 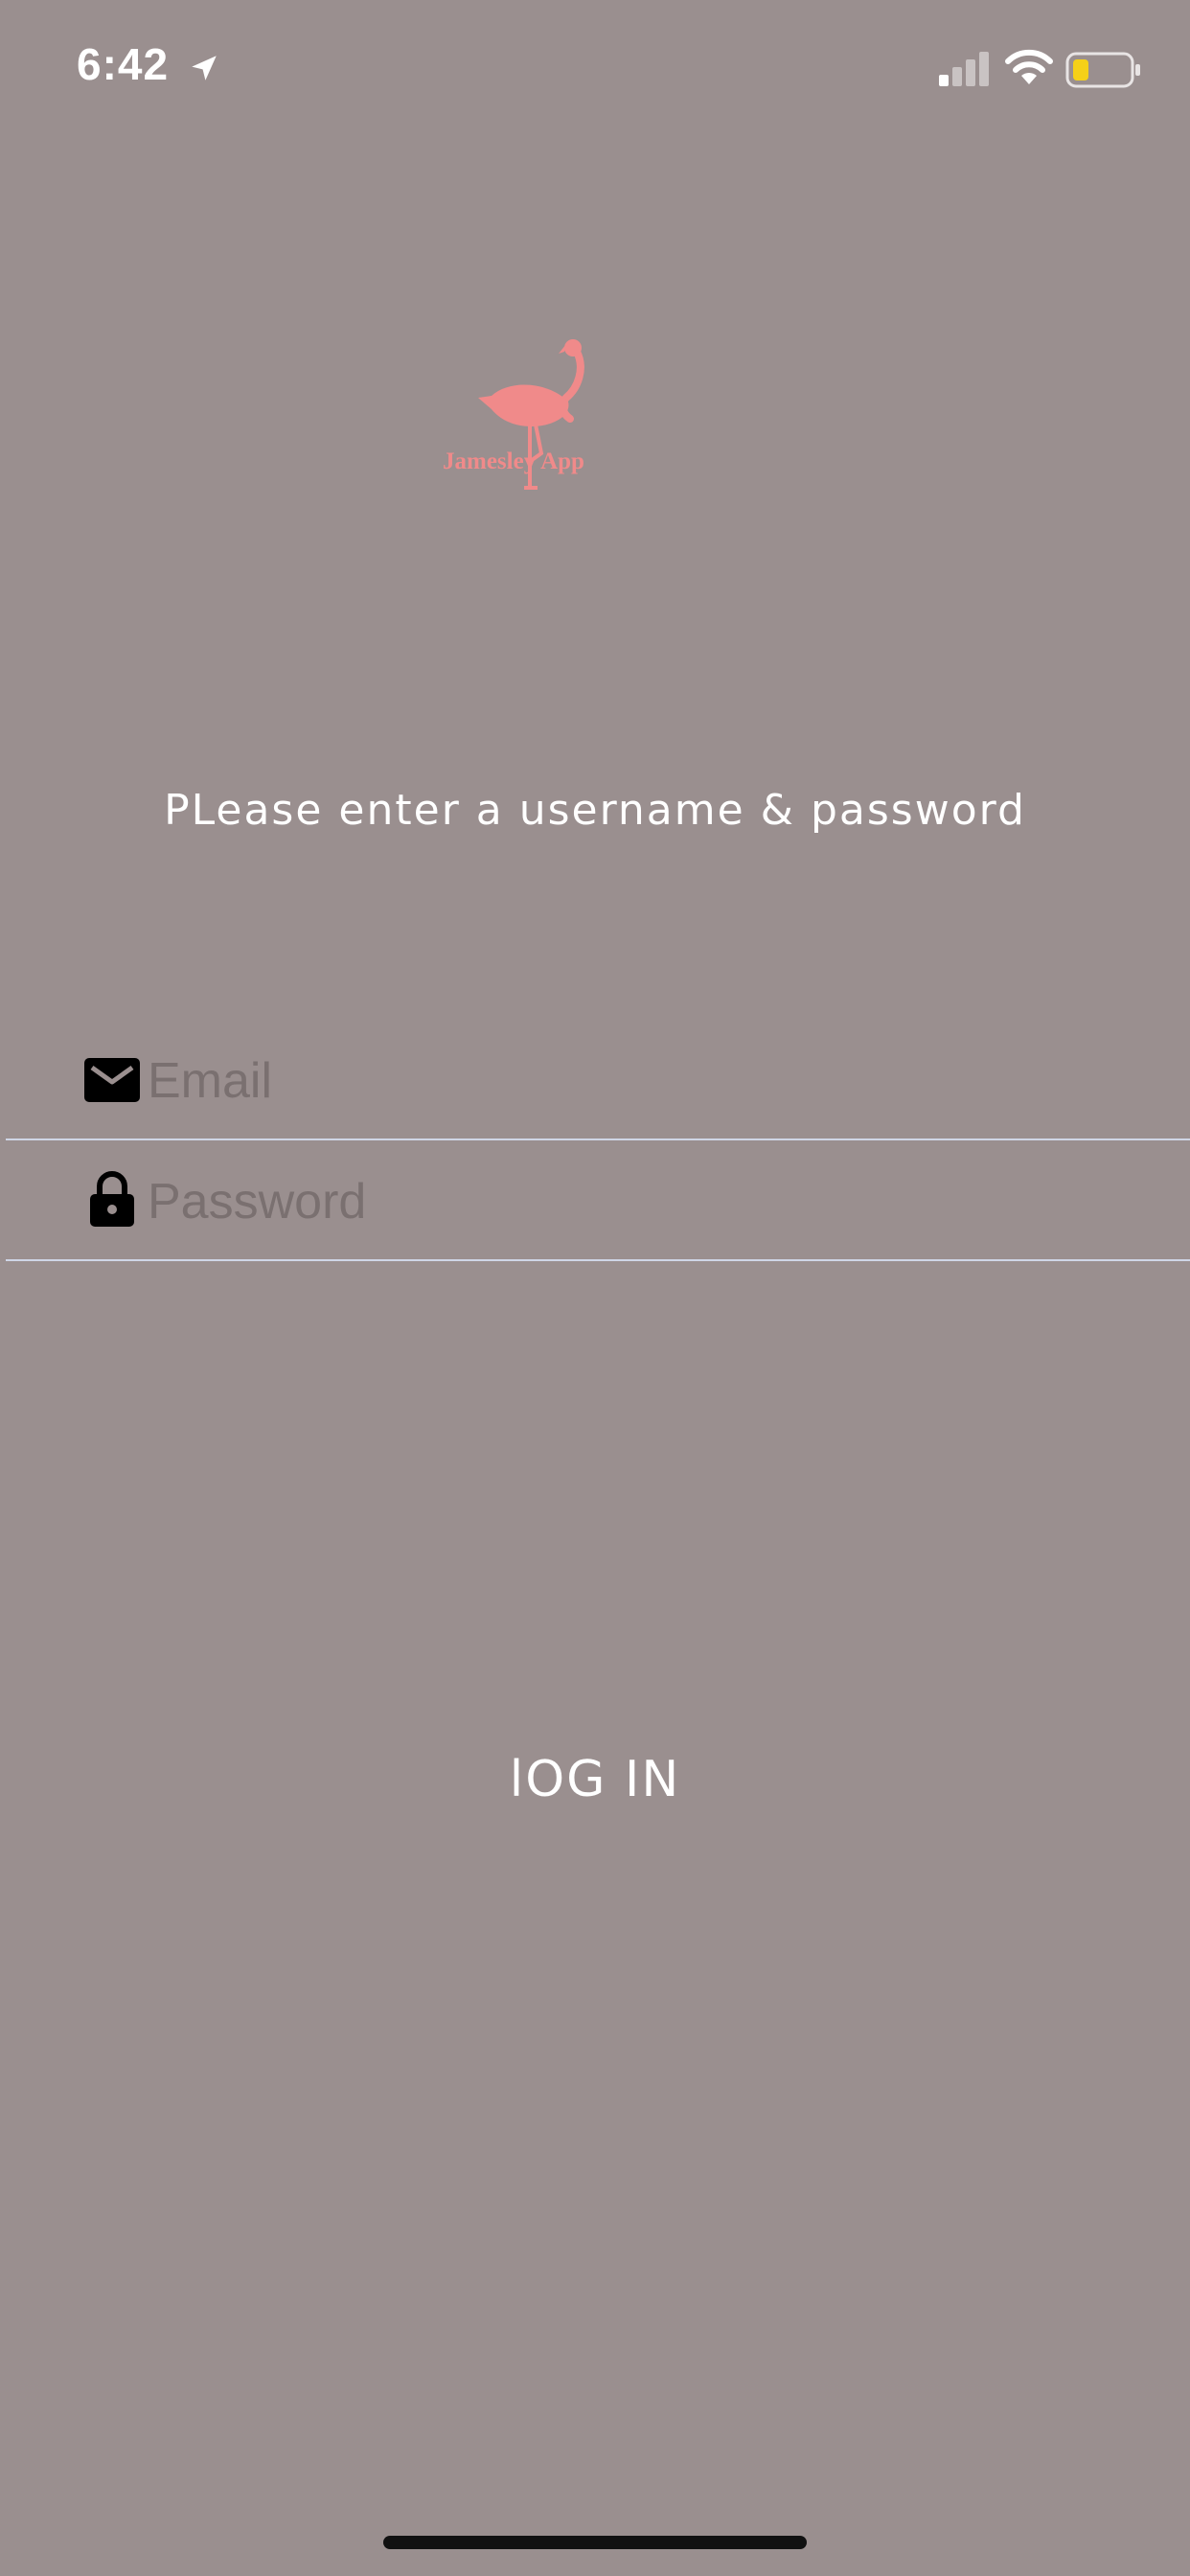 What do you see at coordinates (595, 810) in the screenshot?
I see `login-prompt: PLease enter a username & password` at bounding box center [595, 810].